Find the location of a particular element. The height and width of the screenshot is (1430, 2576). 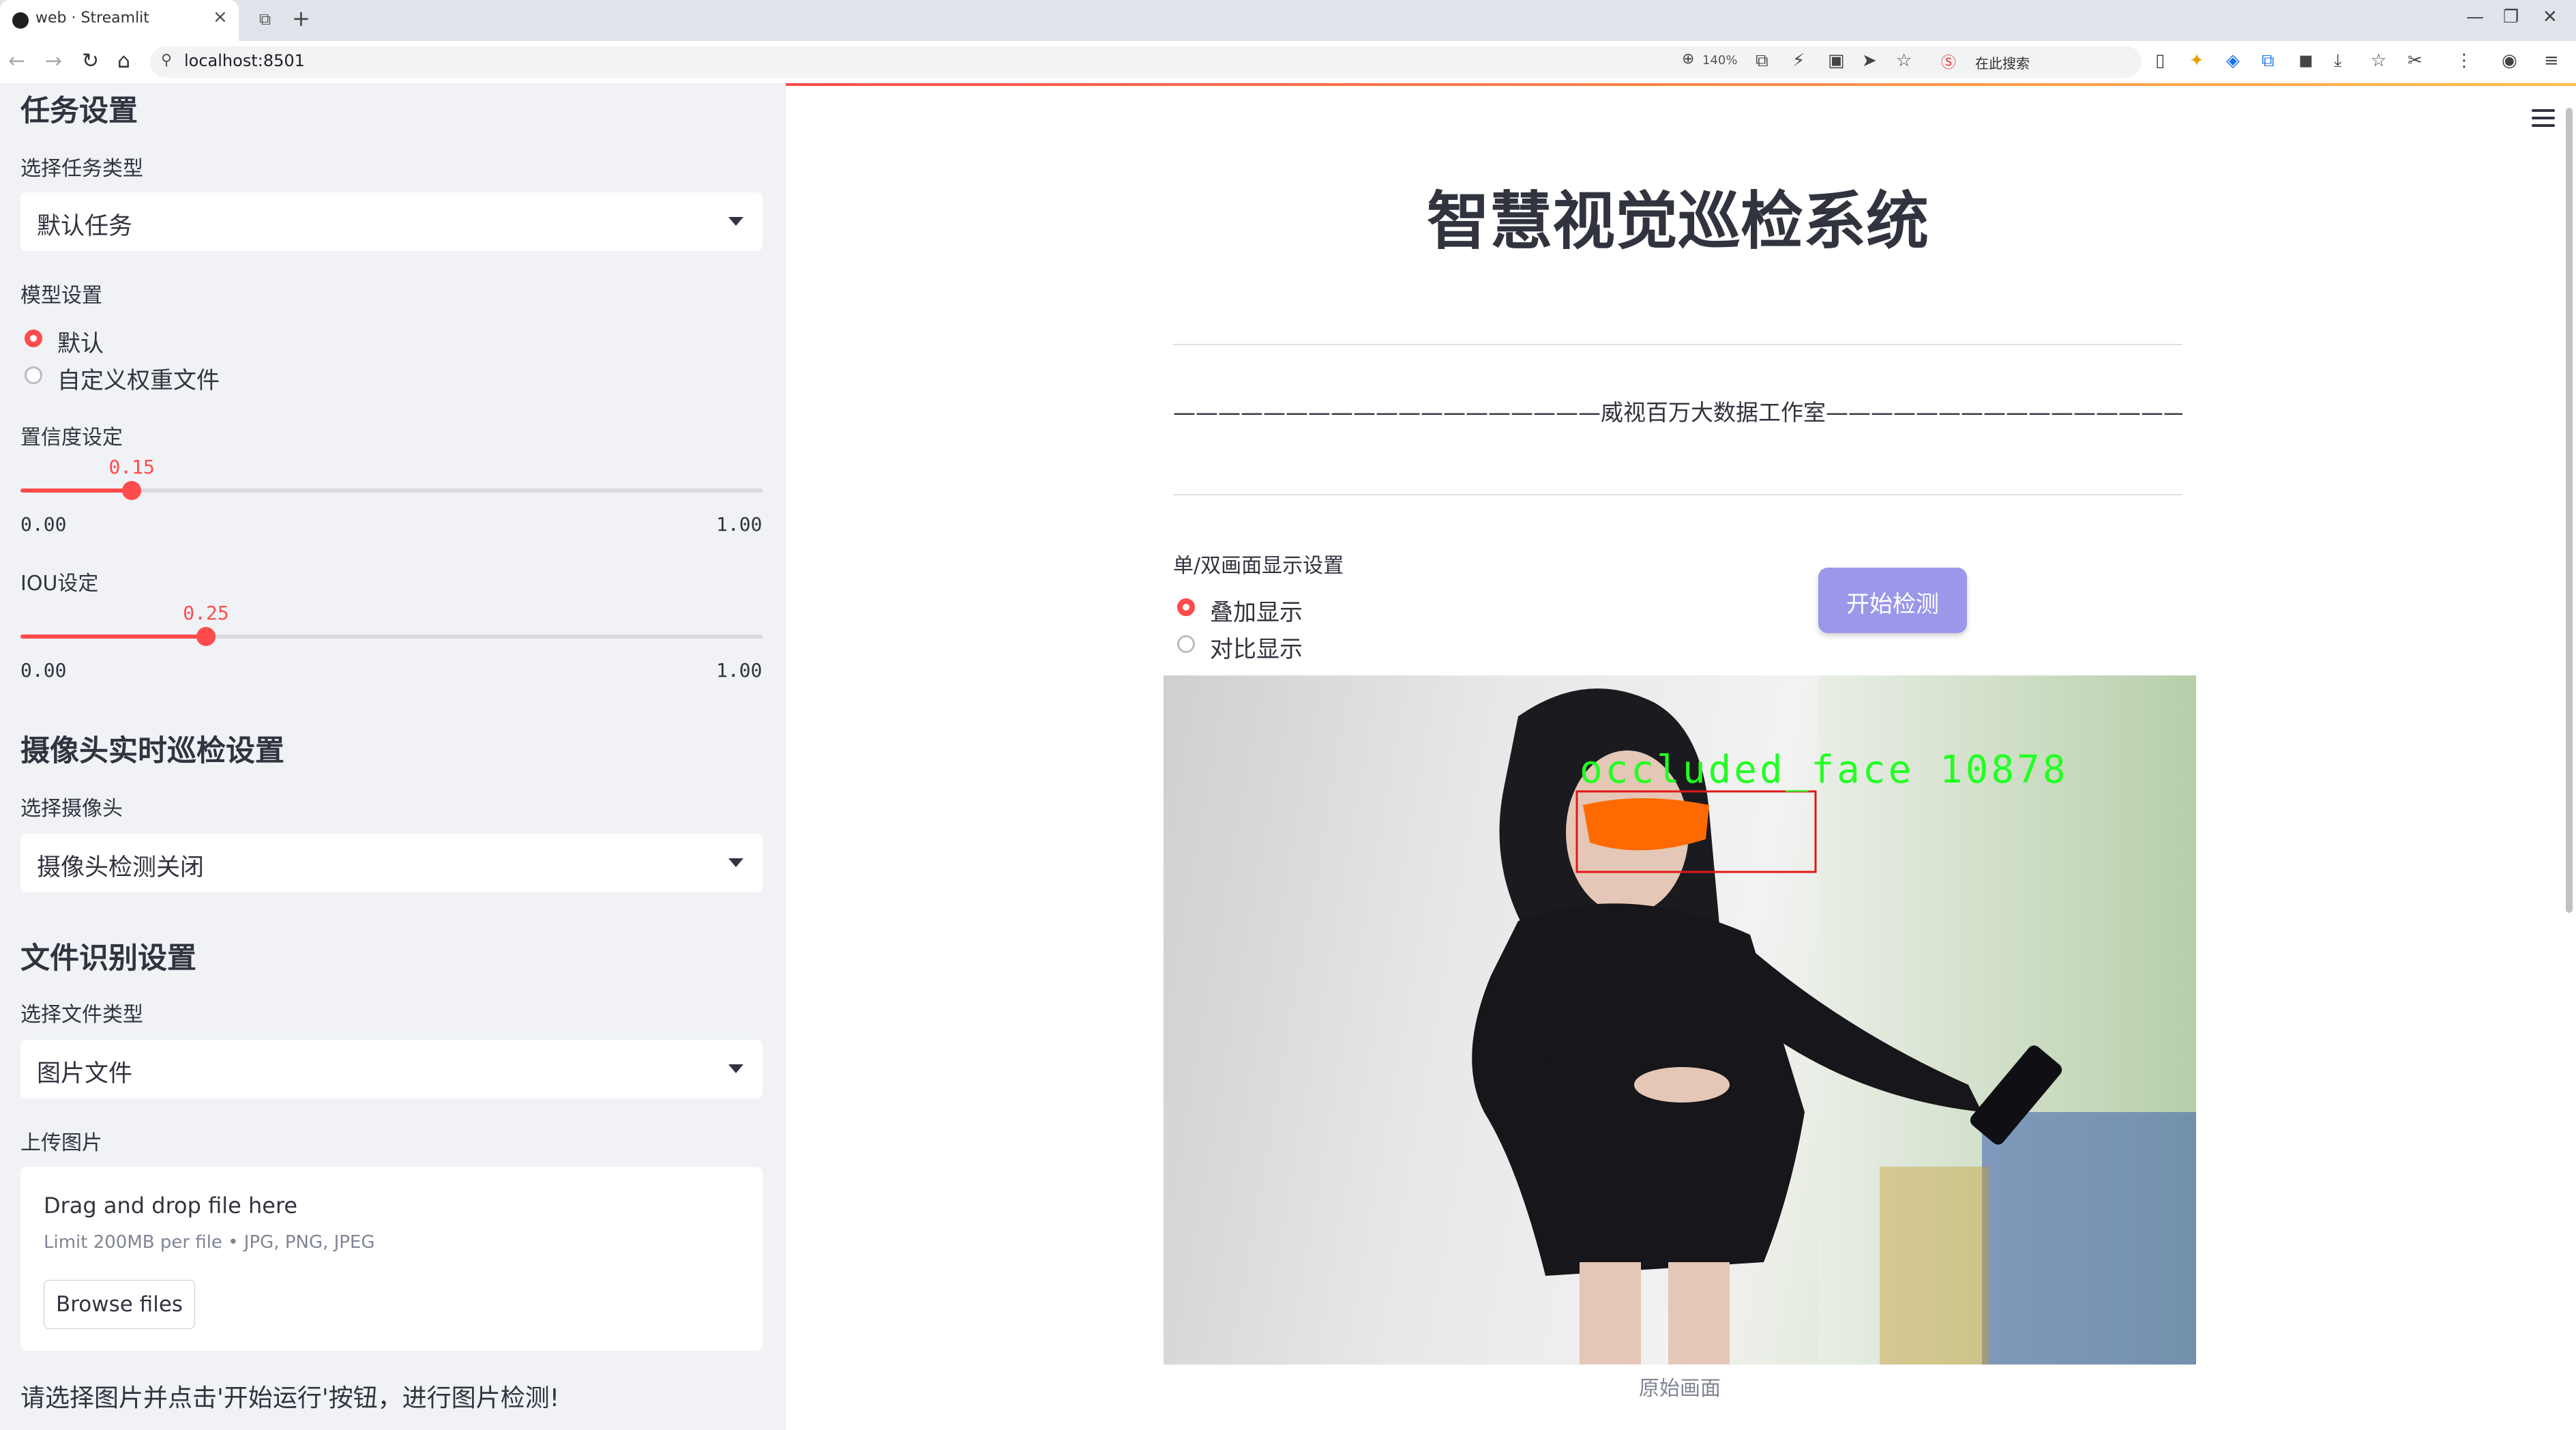

browse-files-label: Browse files is located at coordinates (119, 1305).